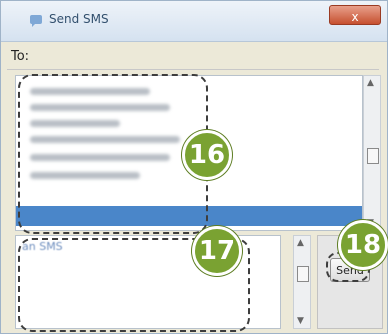 This screenshot has height=334, width=388. Describe the element at coordinates (300, 321) in the screenshot. I see `scroll-down-icon: ▼` at that location.